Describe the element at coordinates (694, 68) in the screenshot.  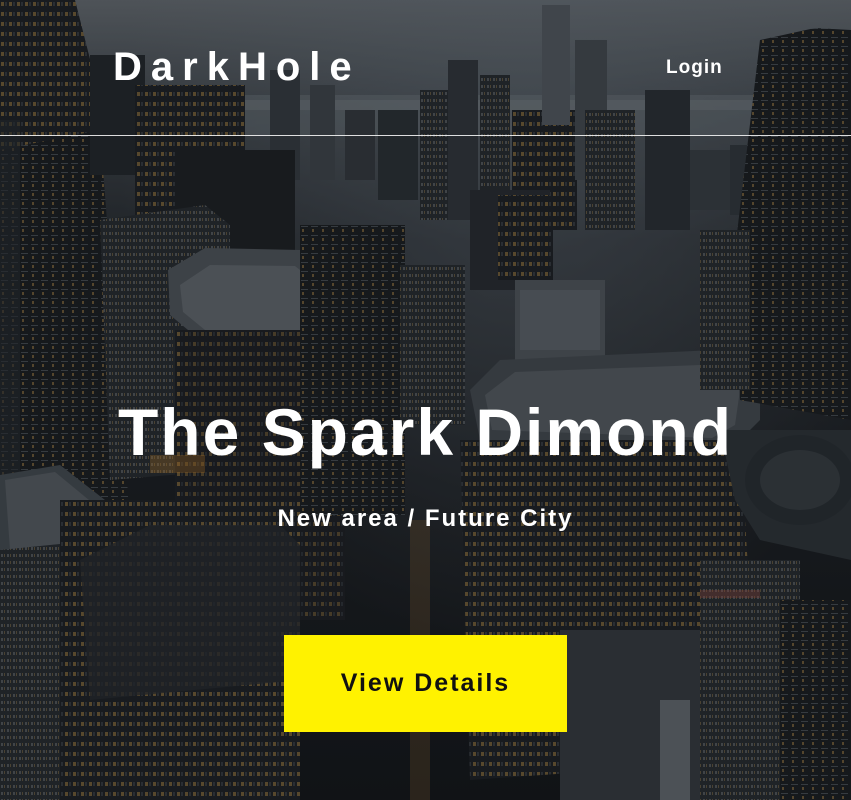
I see `login-link: Login` at that location.